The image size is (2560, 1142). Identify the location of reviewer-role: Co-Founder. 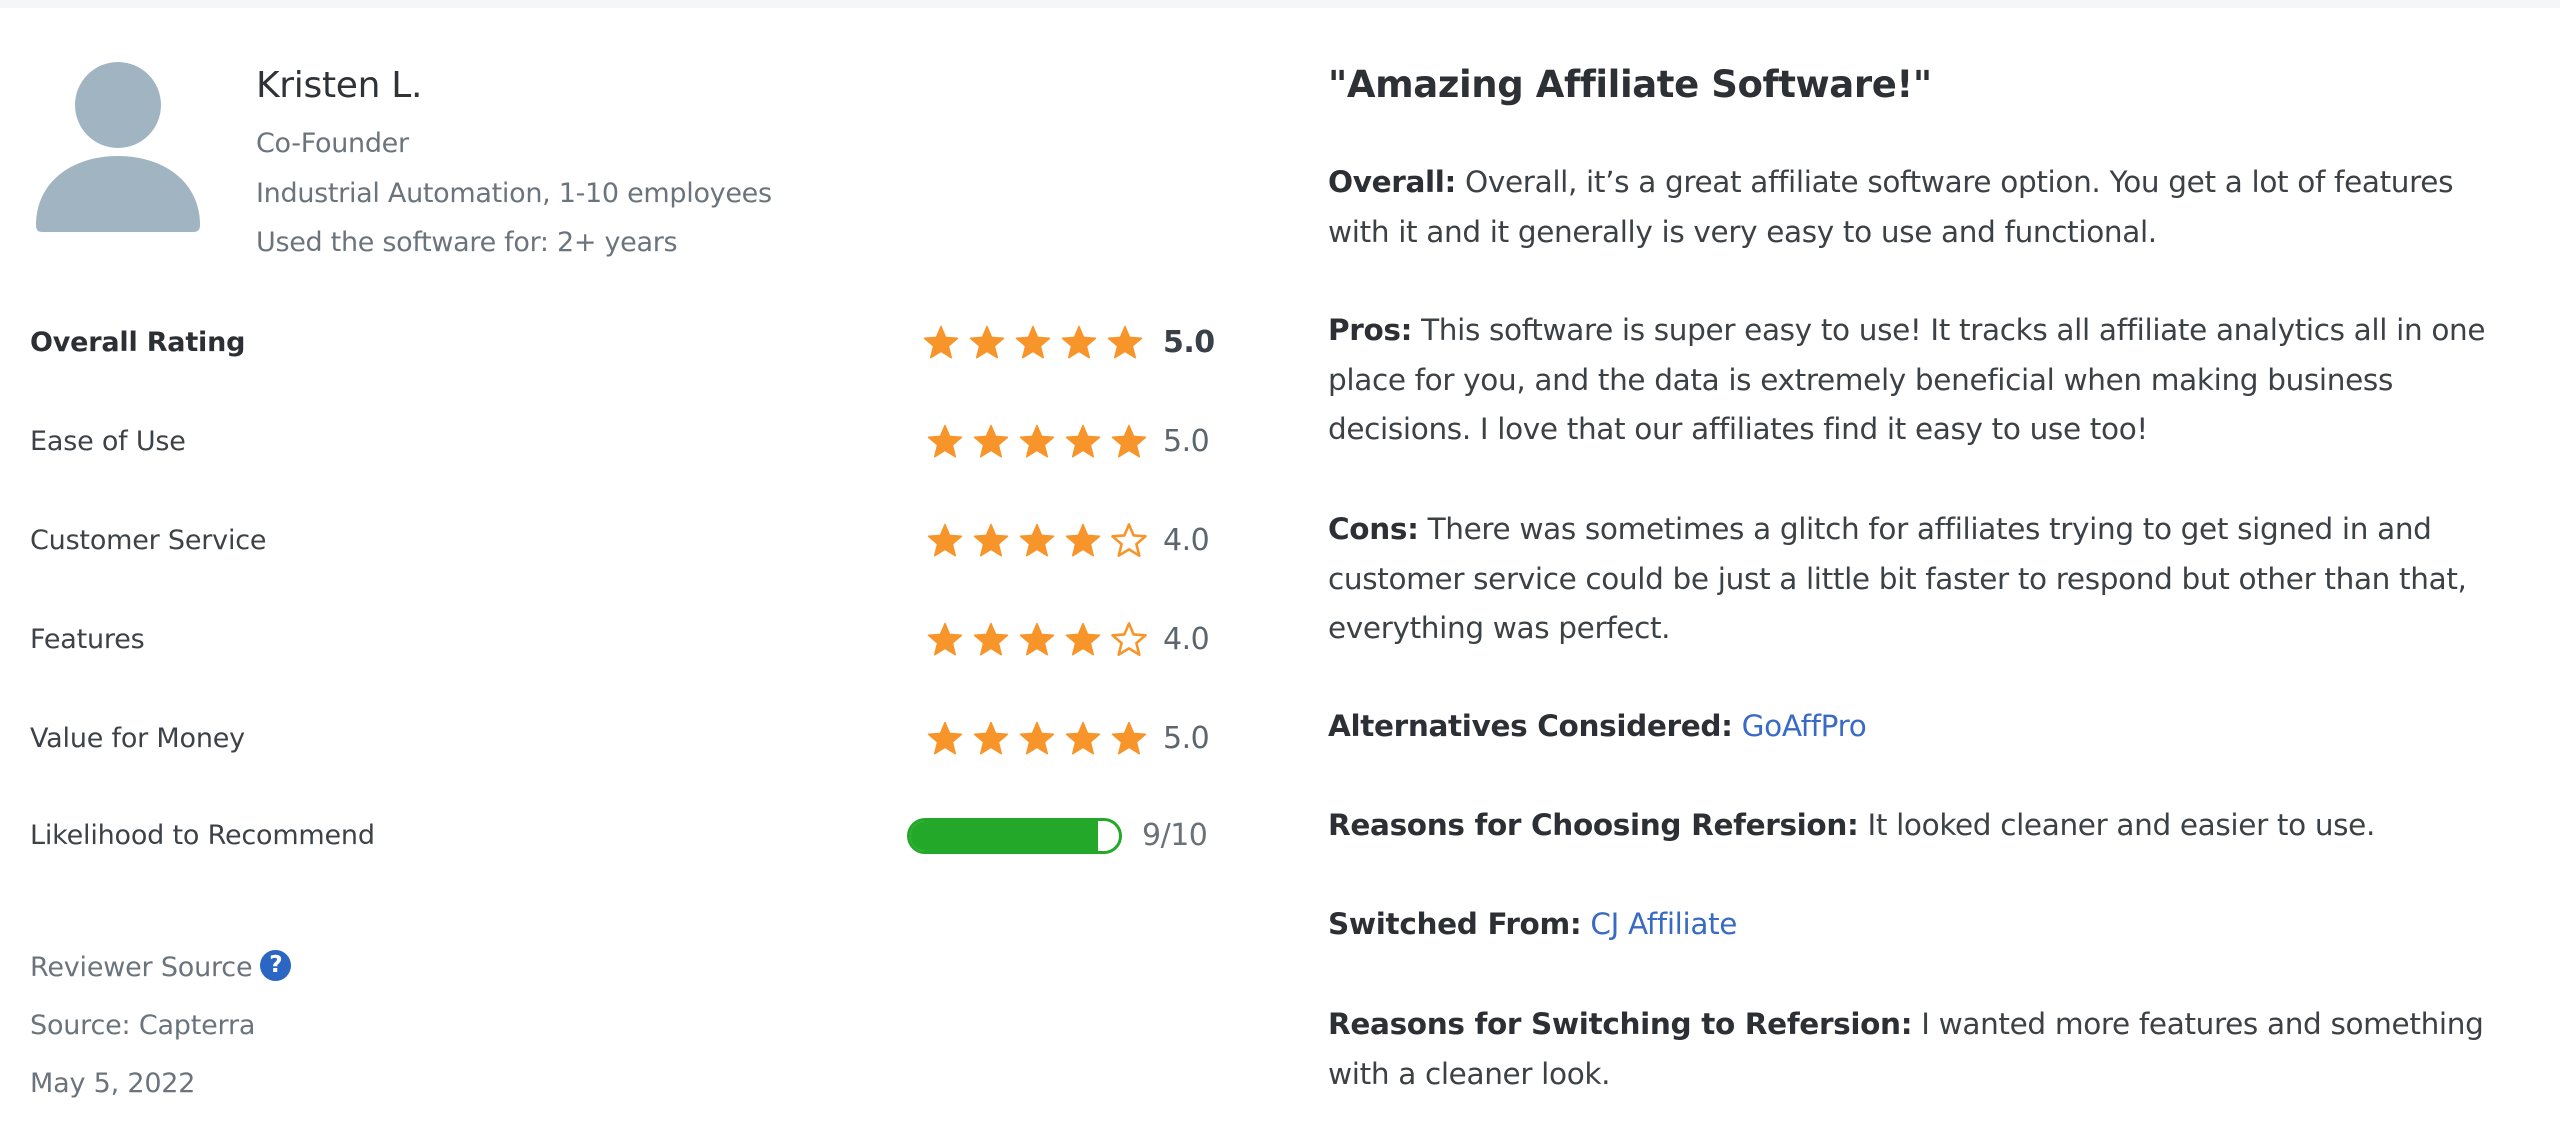
(332, 143).